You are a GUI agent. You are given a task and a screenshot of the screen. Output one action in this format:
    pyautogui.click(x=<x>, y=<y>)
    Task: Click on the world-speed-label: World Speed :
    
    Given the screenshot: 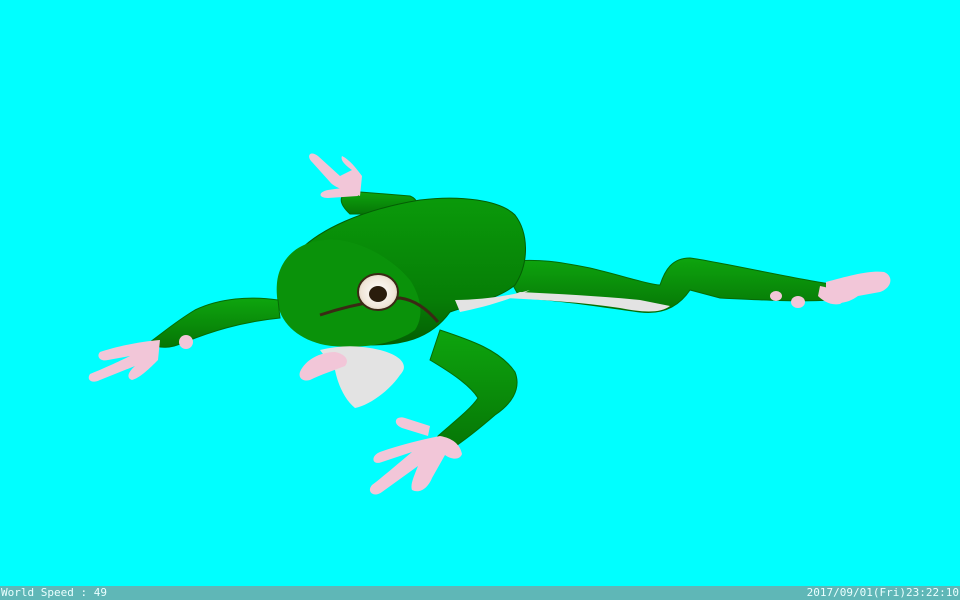 What is the action you would take?
    pyautogui.click(x=47, y=592)
    